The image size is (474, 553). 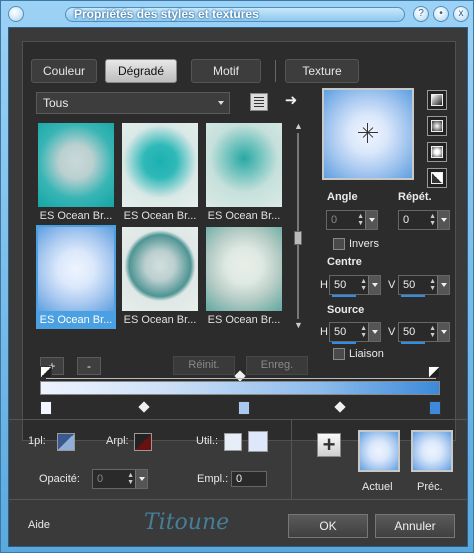 I want to click on source-h-slider, so click(x=344, y=343).